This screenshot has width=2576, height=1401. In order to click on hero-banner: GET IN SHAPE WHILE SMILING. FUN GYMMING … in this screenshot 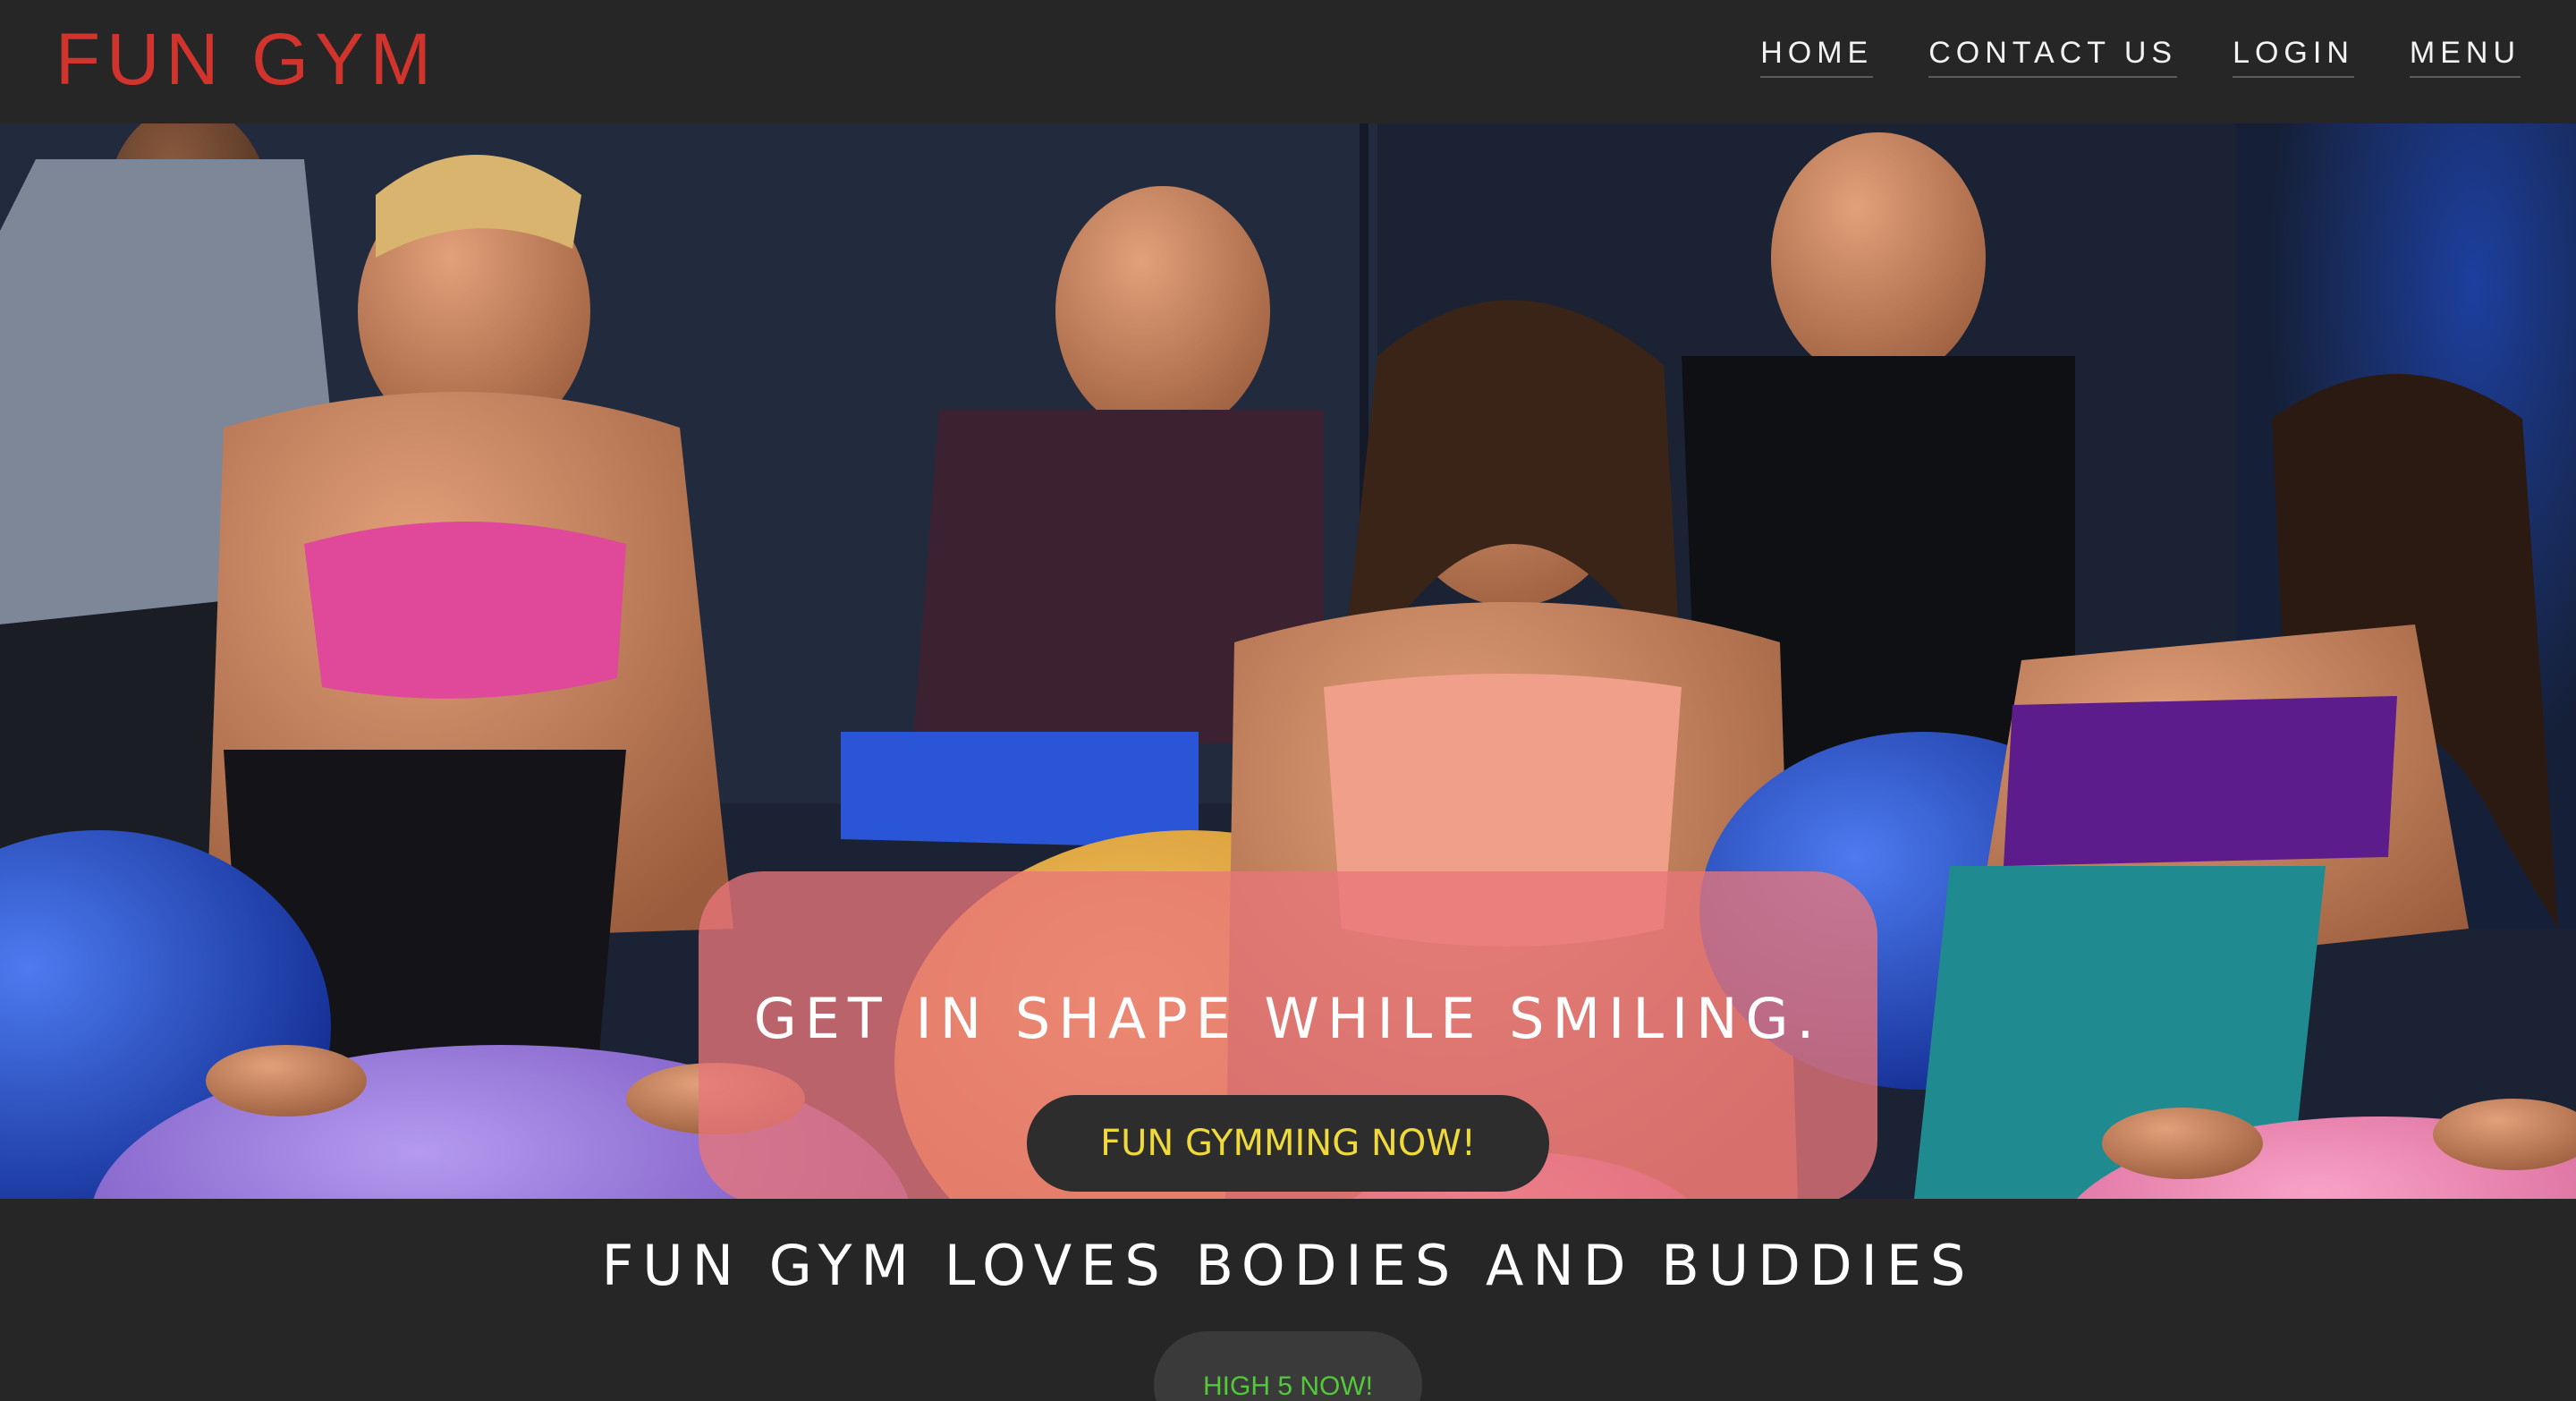, I will do `click(1288, 1035)`.